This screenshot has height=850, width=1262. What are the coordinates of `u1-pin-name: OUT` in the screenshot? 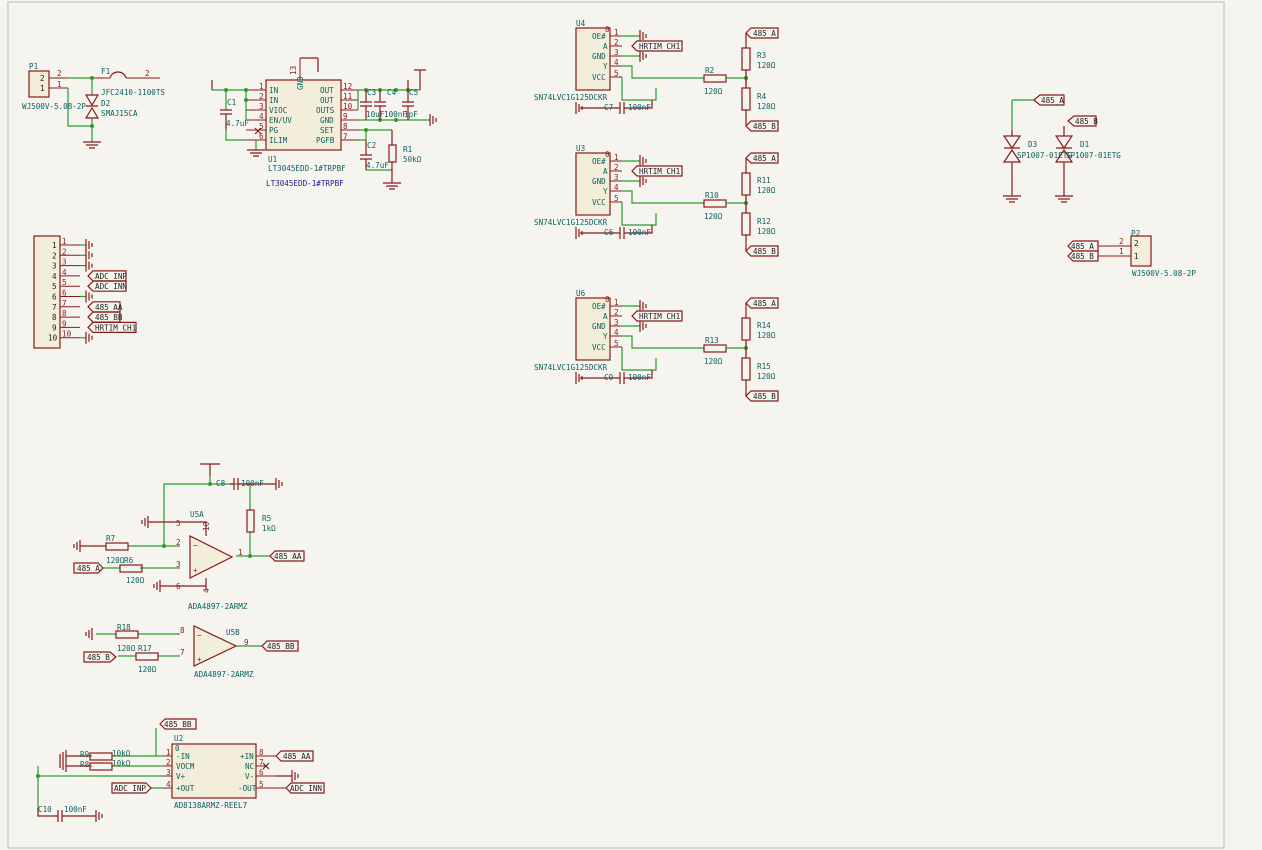 It's located at (327, 90).